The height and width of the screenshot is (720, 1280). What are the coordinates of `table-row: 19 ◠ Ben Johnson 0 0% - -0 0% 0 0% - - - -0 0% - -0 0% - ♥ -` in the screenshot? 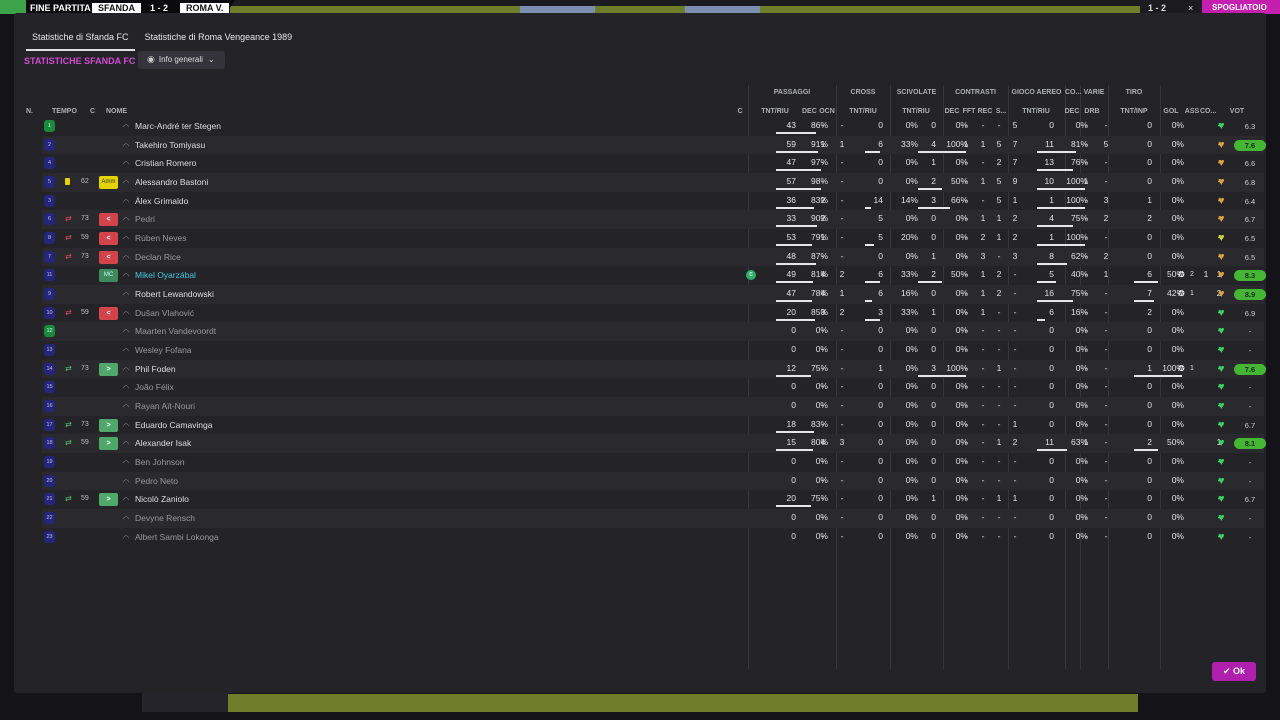 It's located at (653, 462).